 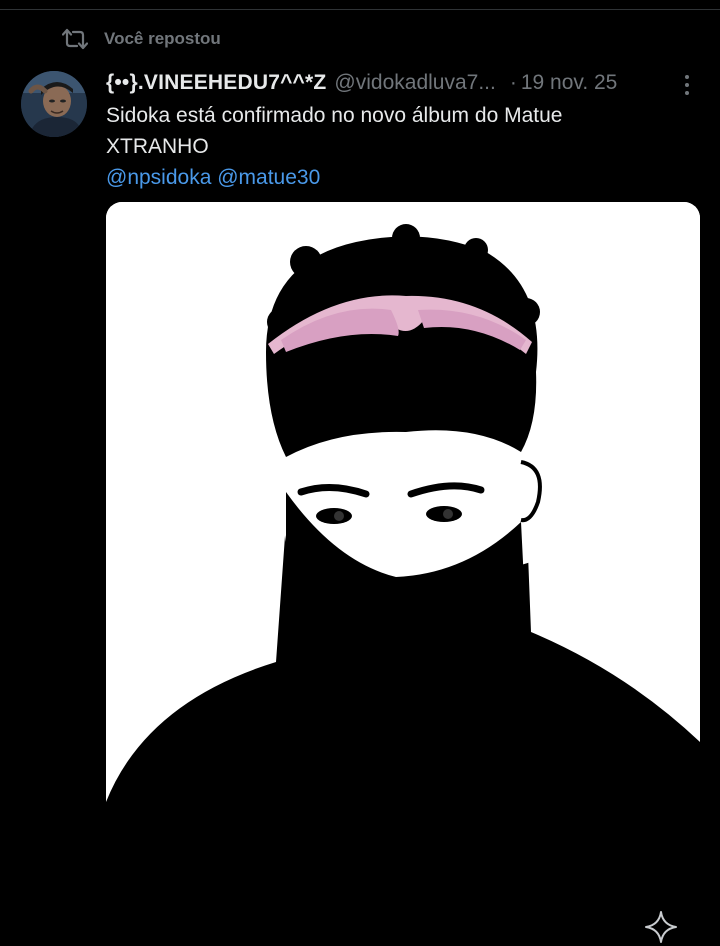 I want to click on repost-label: Você repostou, so click(x=162, y=38).